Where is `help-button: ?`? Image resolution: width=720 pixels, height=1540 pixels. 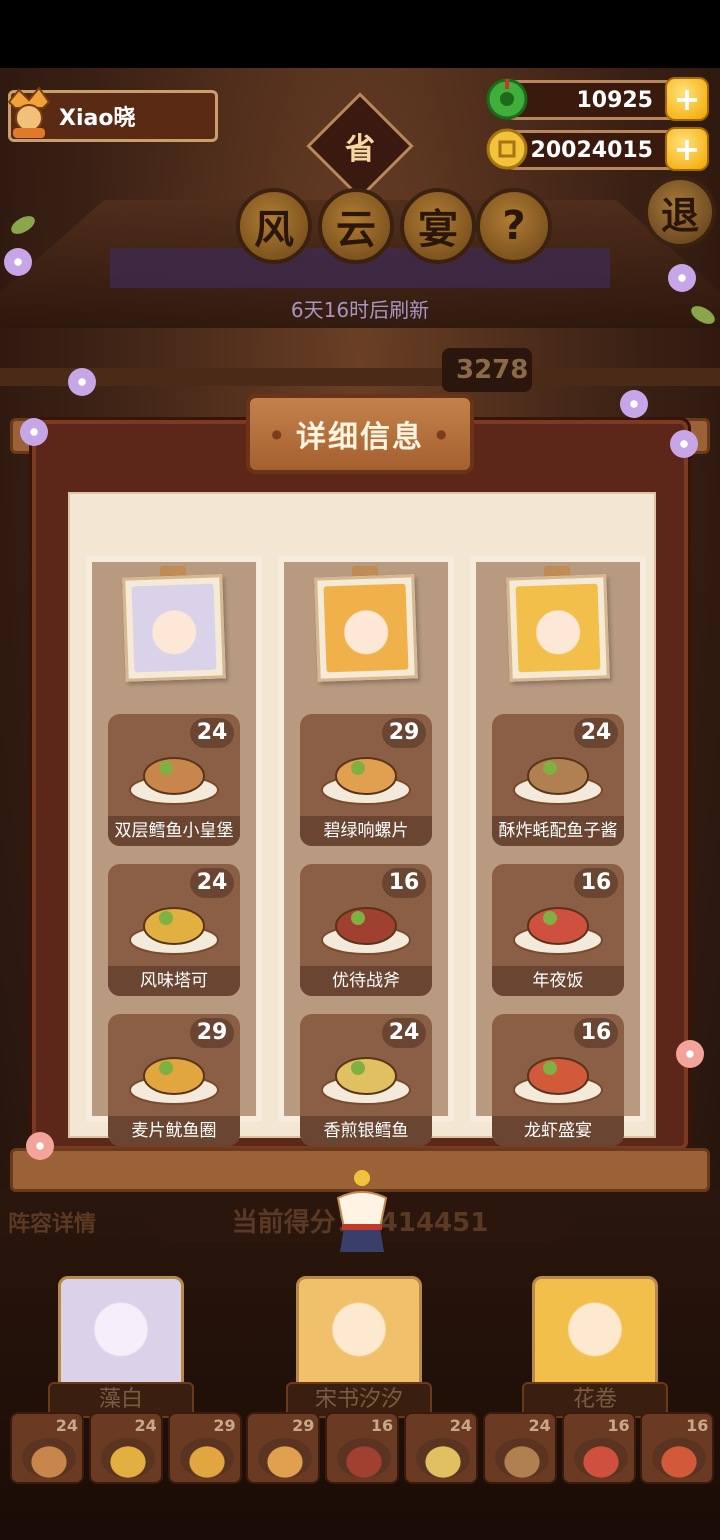 help-button: ? is located at coordinates (514, 226).